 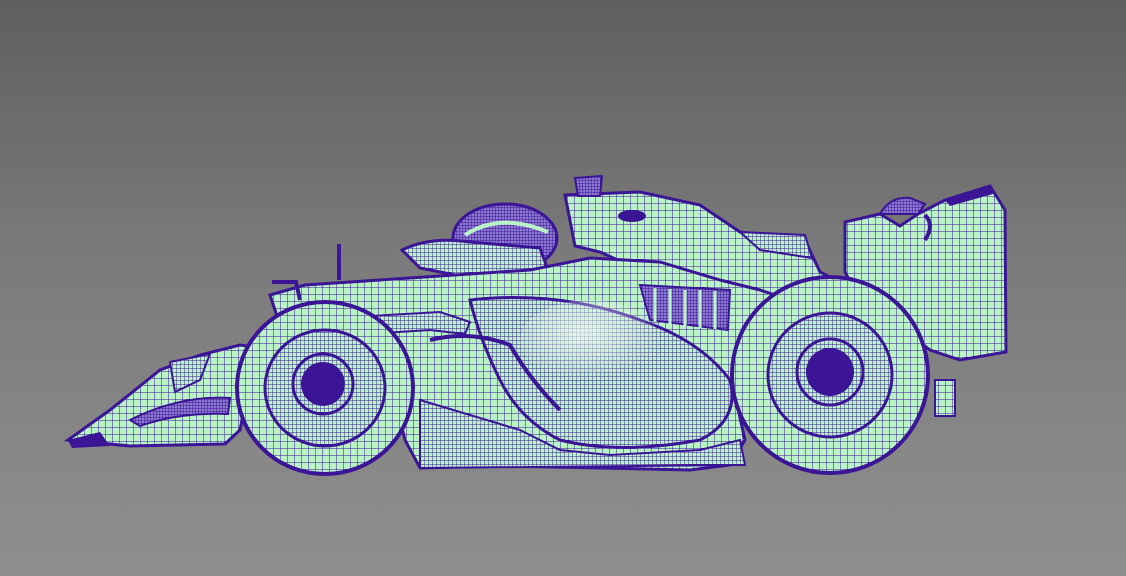 I want to click on front-wheel, so click(x=325, y=388).